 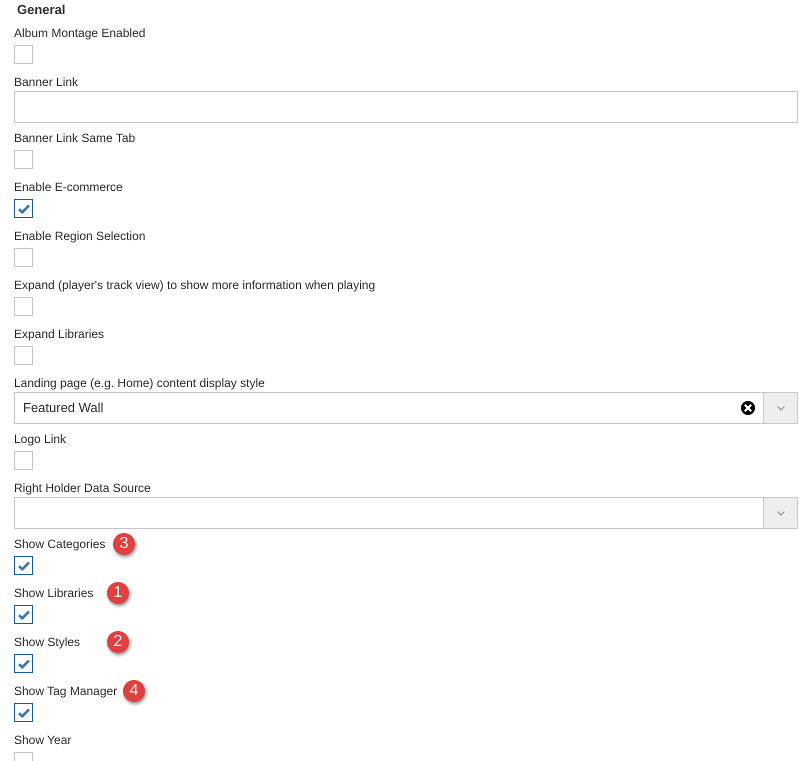 I want to click on field-label: Show Categories, so click(x=60, y=544).